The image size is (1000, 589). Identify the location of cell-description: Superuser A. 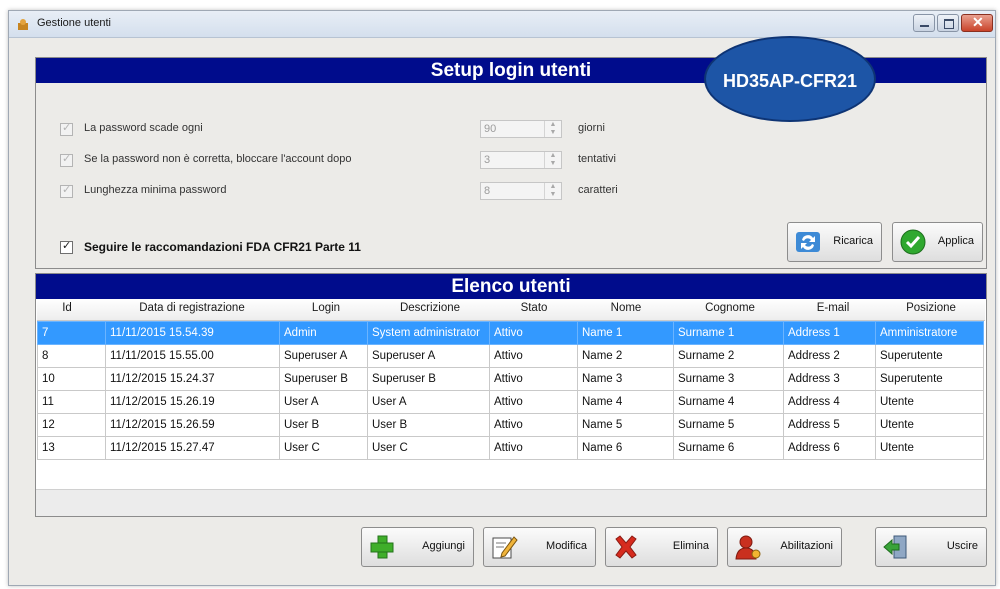
(428, 356).